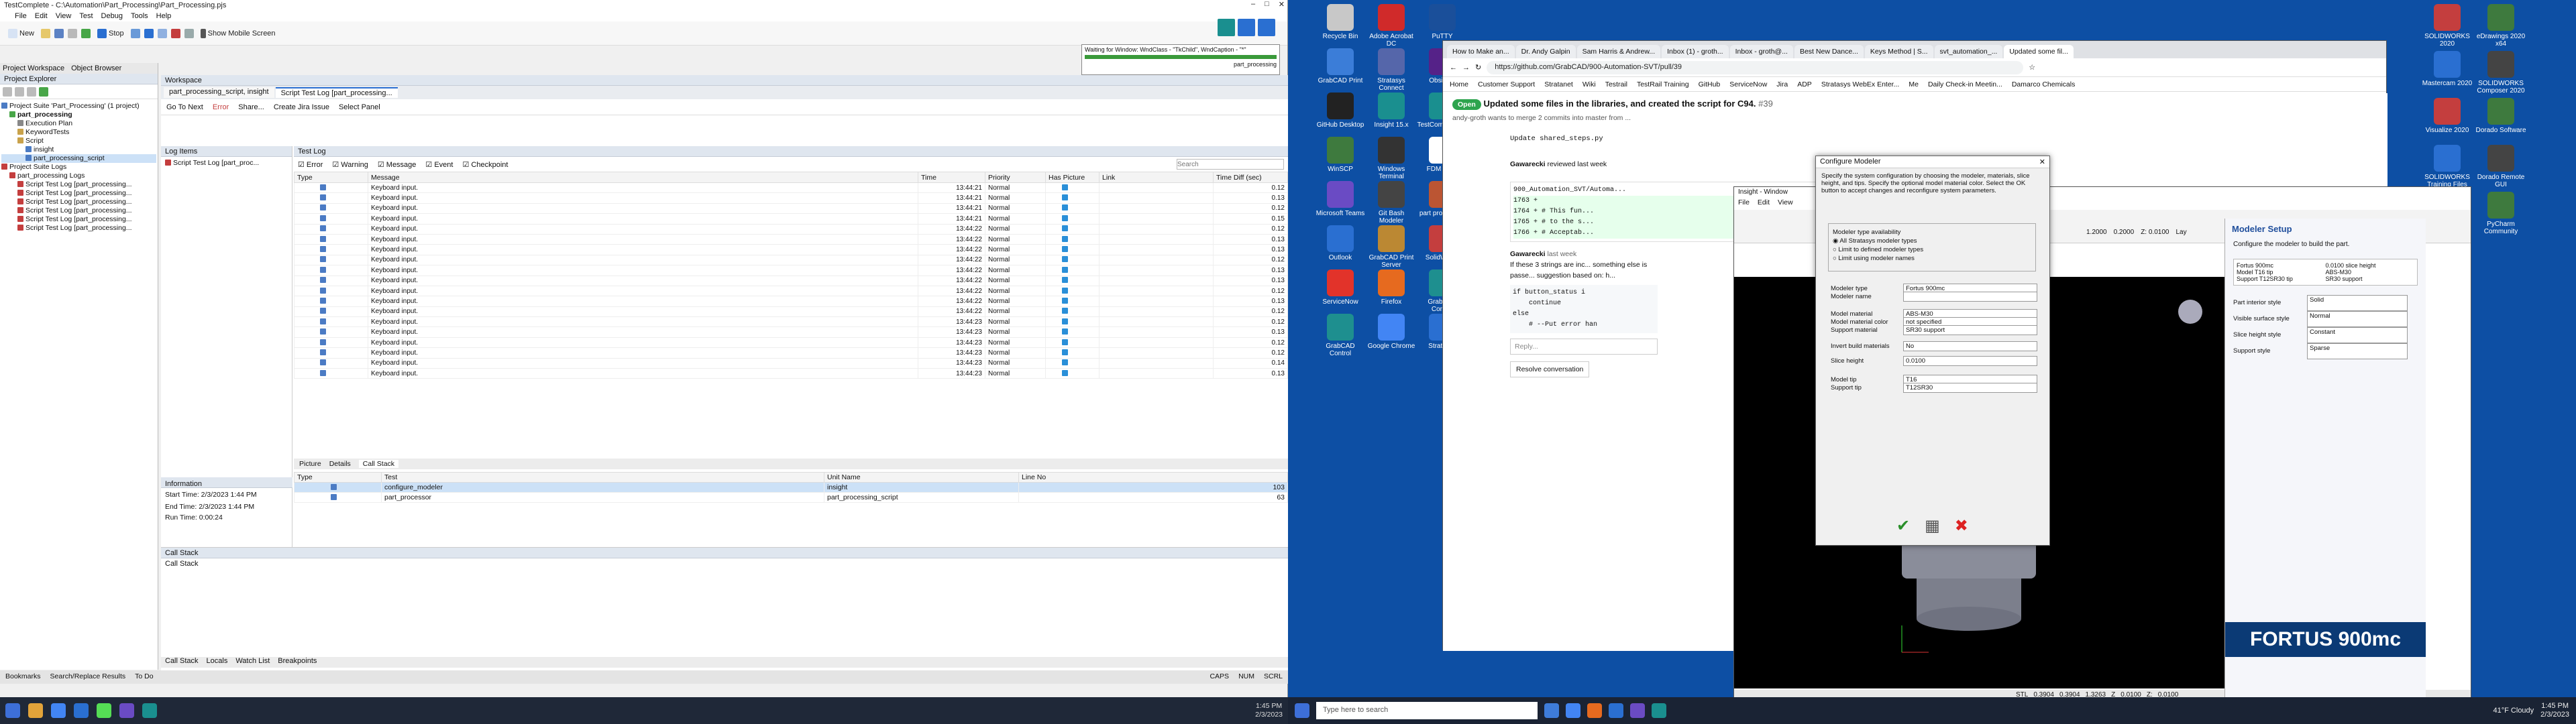  What do you see at coordinates (2500, 166) in the screenshot?
I see `desktop-icon: Dorado Remote GUI` at bounding box center [2500, 166].